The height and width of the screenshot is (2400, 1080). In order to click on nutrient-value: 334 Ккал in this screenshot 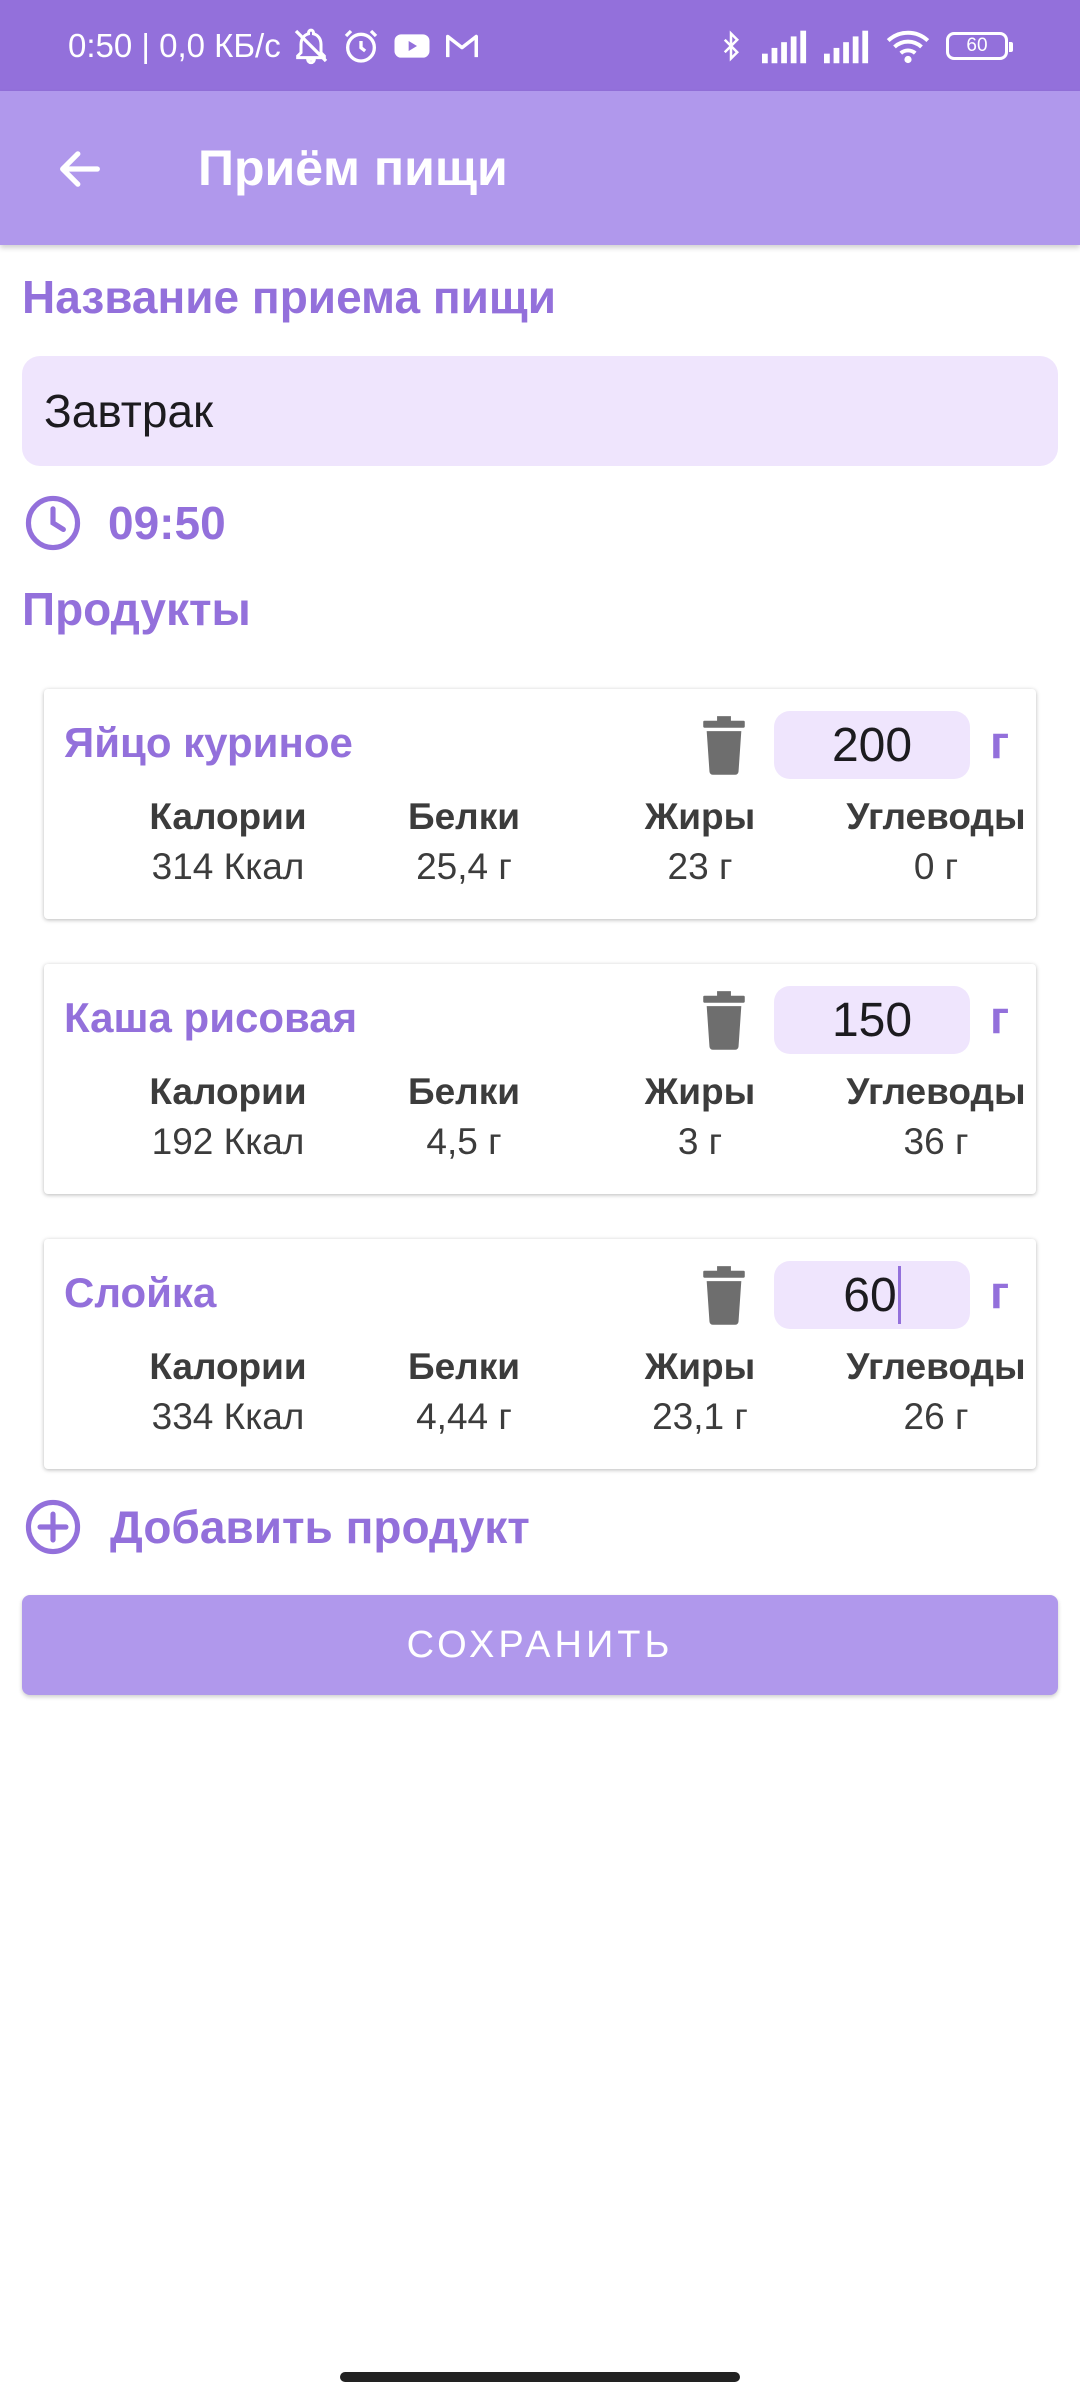, I will do `click(228, 1416)`.